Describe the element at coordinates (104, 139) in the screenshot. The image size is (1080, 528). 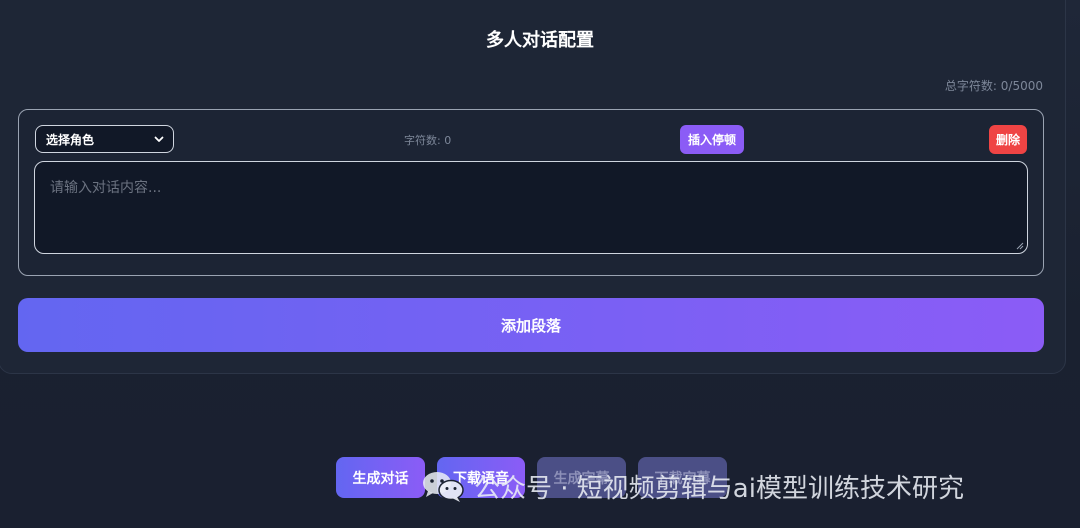
I see `role-select: 选择角色` at that location.